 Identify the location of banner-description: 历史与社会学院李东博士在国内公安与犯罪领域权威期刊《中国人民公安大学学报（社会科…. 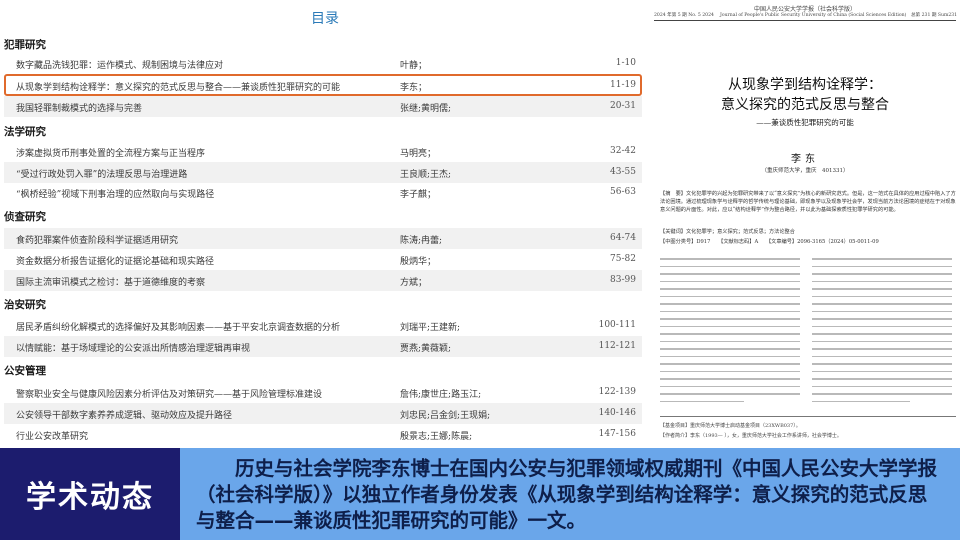
(570, 494).